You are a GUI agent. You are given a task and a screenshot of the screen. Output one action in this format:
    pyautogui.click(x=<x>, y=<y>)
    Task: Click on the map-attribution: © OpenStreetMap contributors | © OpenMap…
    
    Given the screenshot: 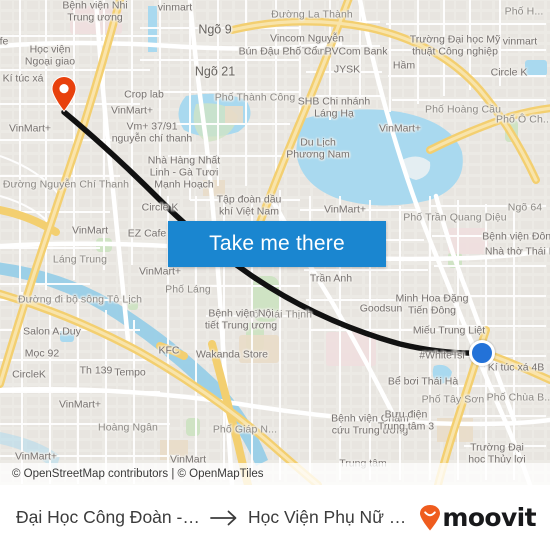 What is the action you would take?
    pyautogui.click(x=275, y=474)
    